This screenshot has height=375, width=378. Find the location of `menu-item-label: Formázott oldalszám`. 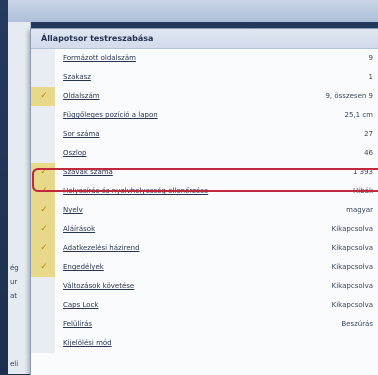

menu-item-label: Formázott oldalszám is located at coordinates (99, 58).